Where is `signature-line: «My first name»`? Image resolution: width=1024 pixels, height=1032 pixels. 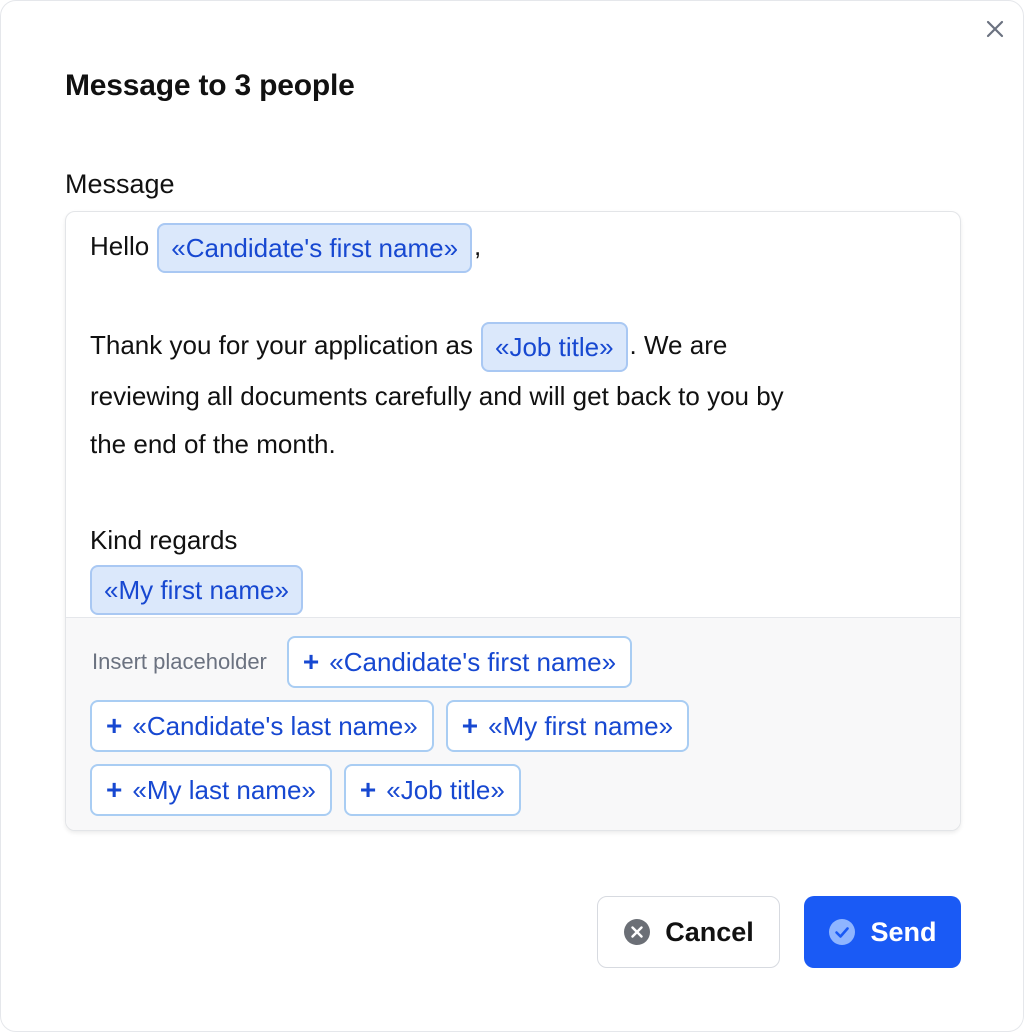 signature-line: «My first name» is located at coordinates (513, 590).